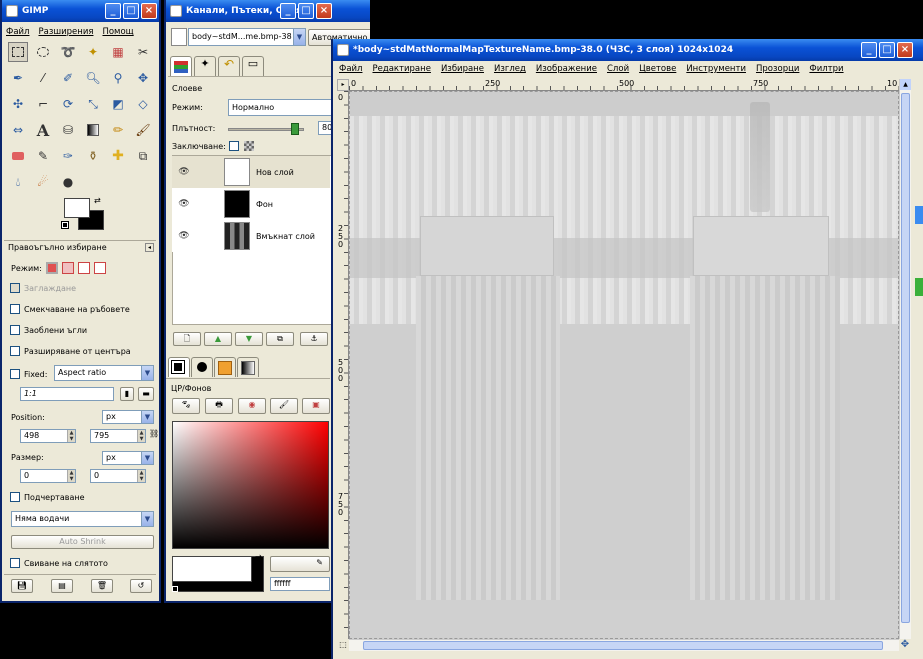 The width and height of the screenshot is (923, 659). What do you see at coordinates (118, 156) in the screenshot?
I see `heal-tool-icon: ✚` at bounding box center [118, 156].